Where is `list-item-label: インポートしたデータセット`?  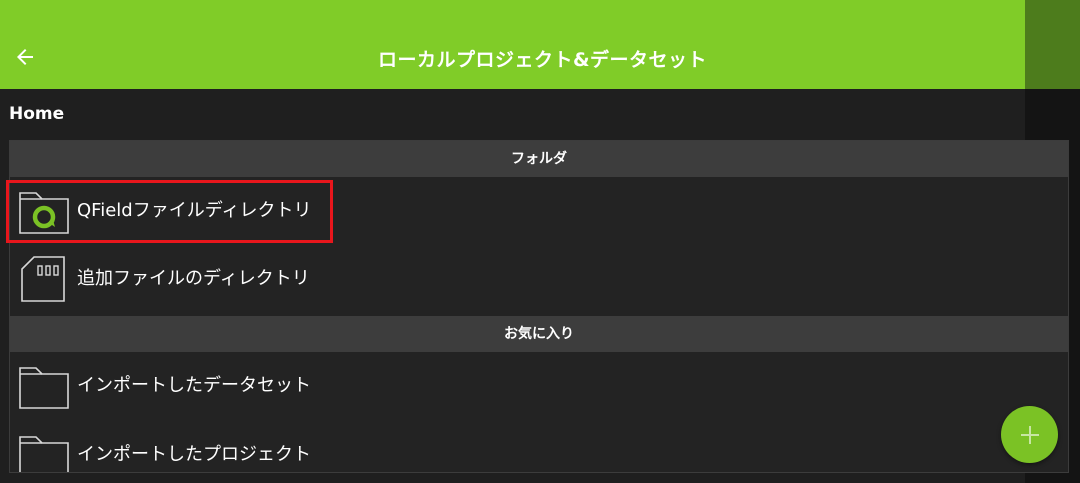 list-item-label: インポートしたデータセット is located at coordinates (194, 385).